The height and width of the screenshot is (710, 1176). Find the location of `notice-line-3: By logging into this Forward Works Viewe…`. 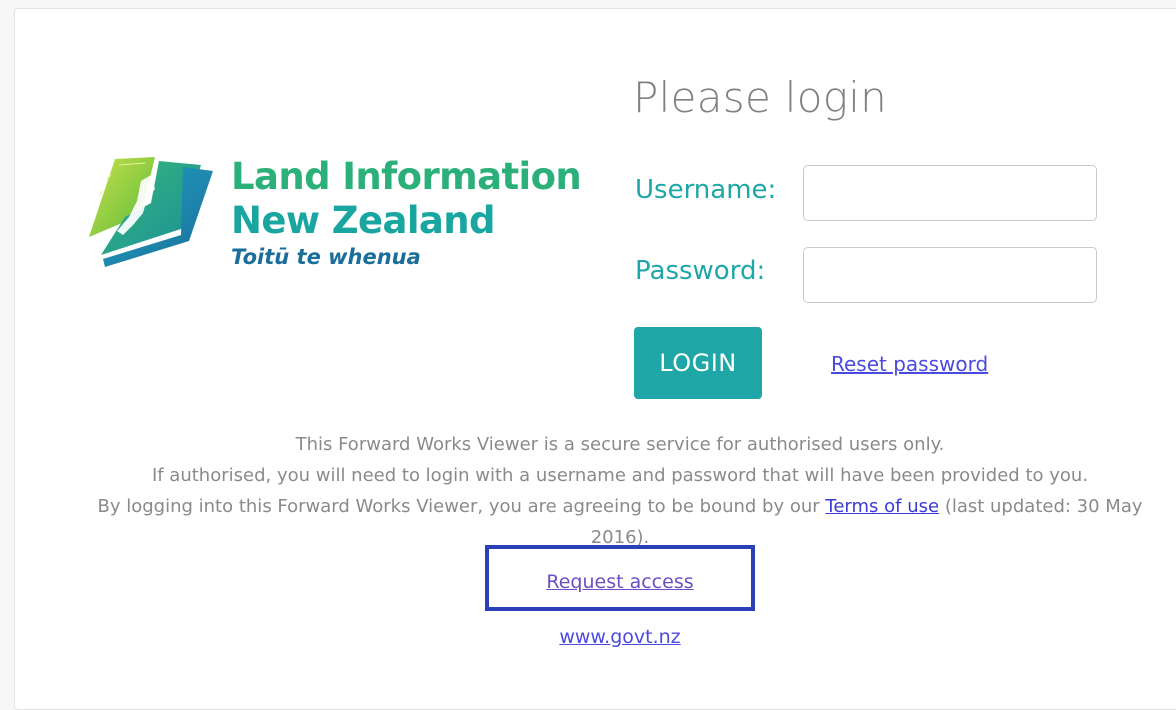

notice-line-3: By logging into this Forward Works Viewe… is located at coordinates (620, 522).